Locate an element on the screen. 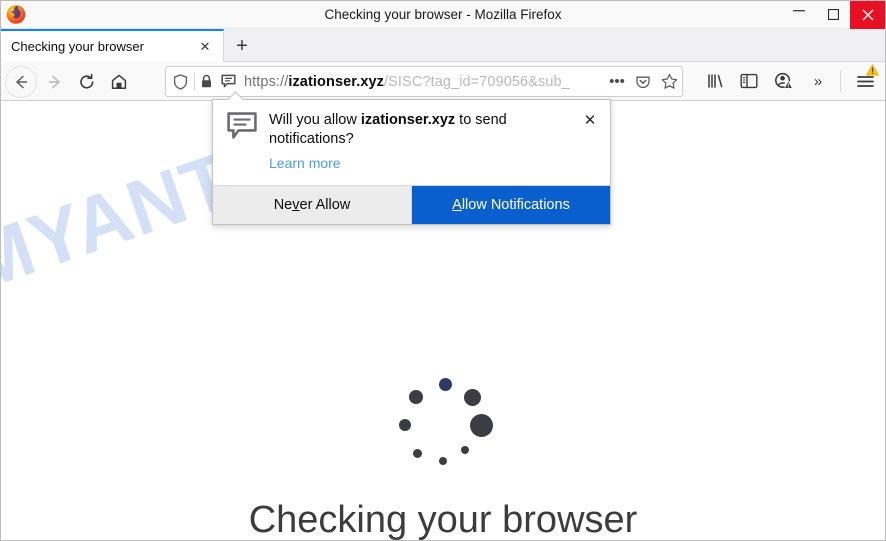 This screenshot has height=541, width=886. overflow-menu-button: » is located at coordinates (818, 81).